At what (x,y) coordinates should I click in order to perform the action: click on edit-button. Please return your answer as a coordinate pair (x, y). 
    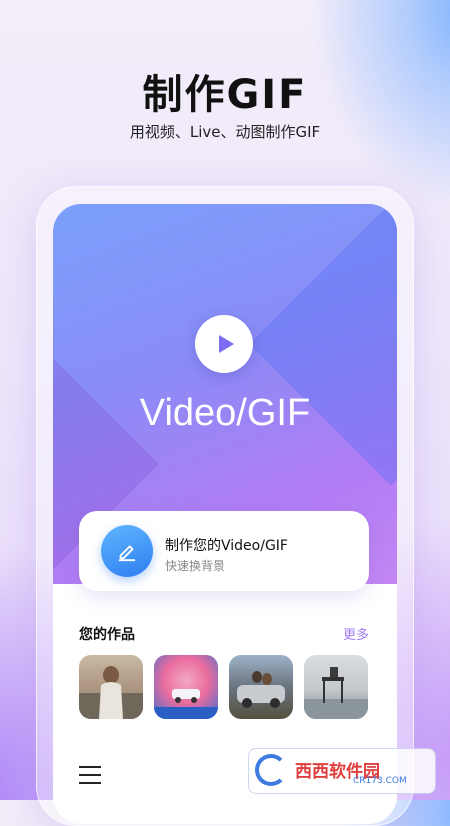
    Looking at the image, I should click on (127, 551).